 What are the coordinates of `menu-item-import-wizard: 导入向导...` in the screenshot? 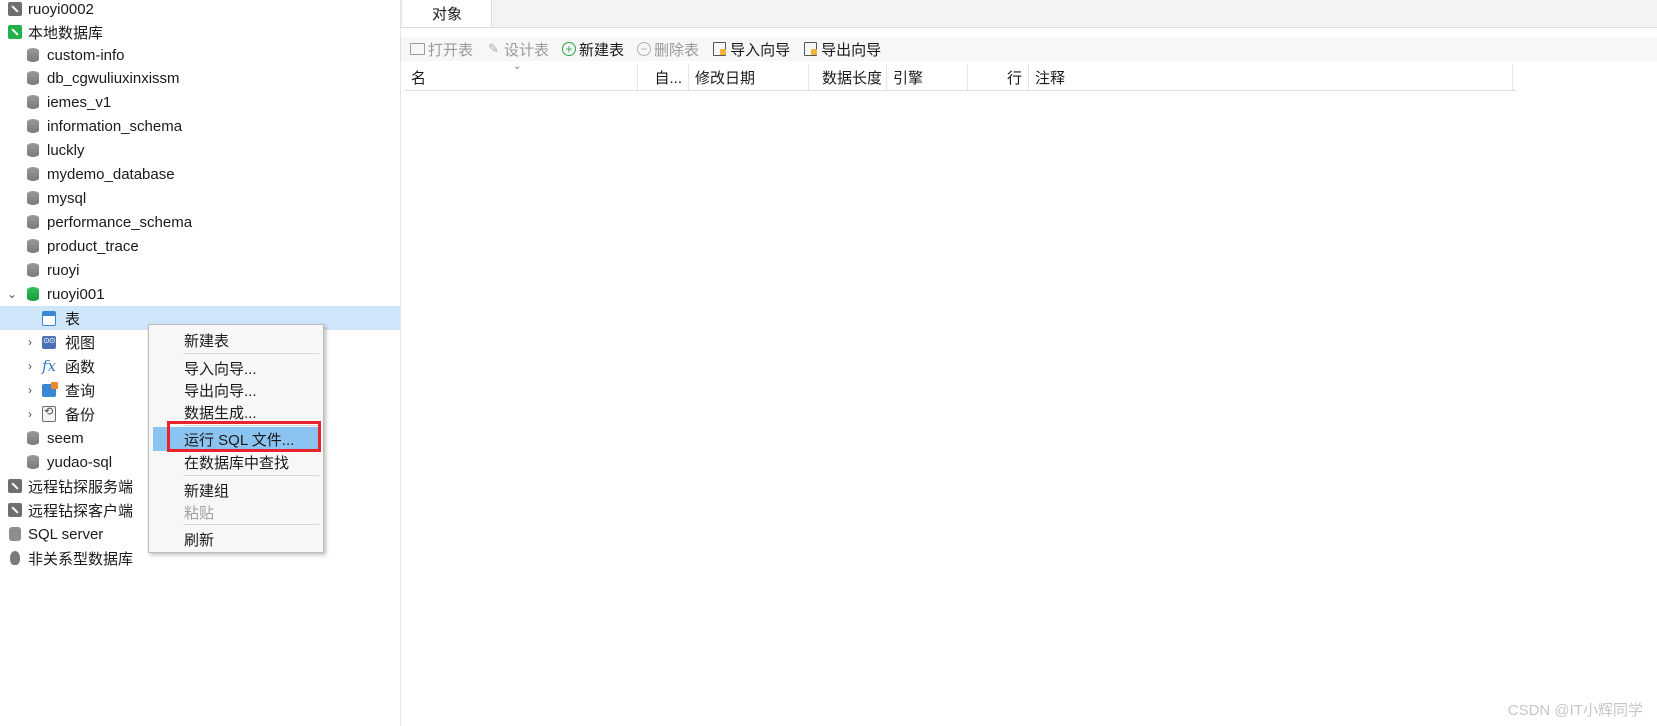 It's located at (236, 368).